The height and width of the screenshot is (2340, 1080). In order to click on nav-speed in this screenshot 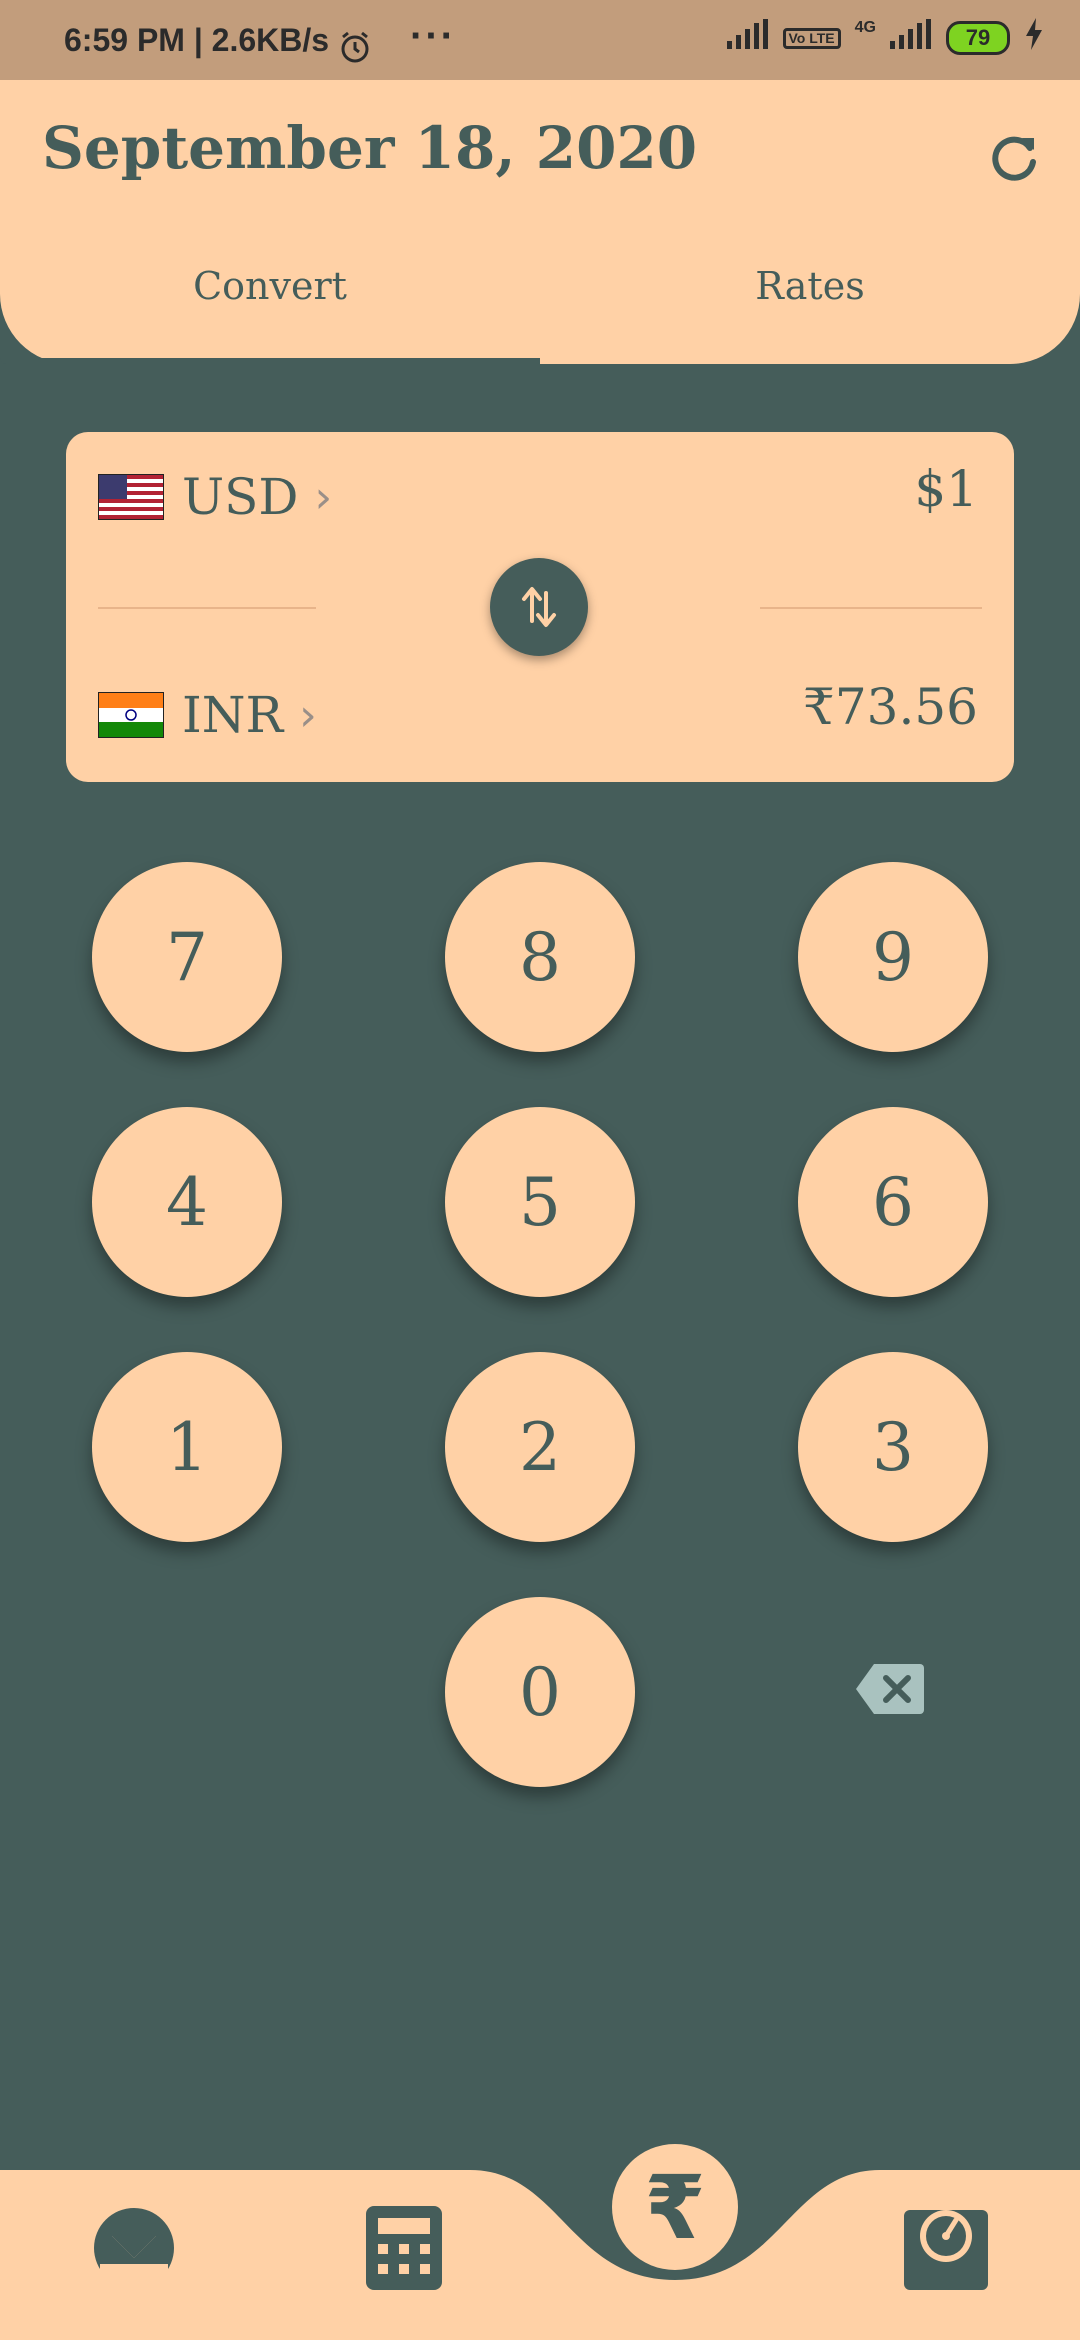, I will do `click(946, 2247)`.